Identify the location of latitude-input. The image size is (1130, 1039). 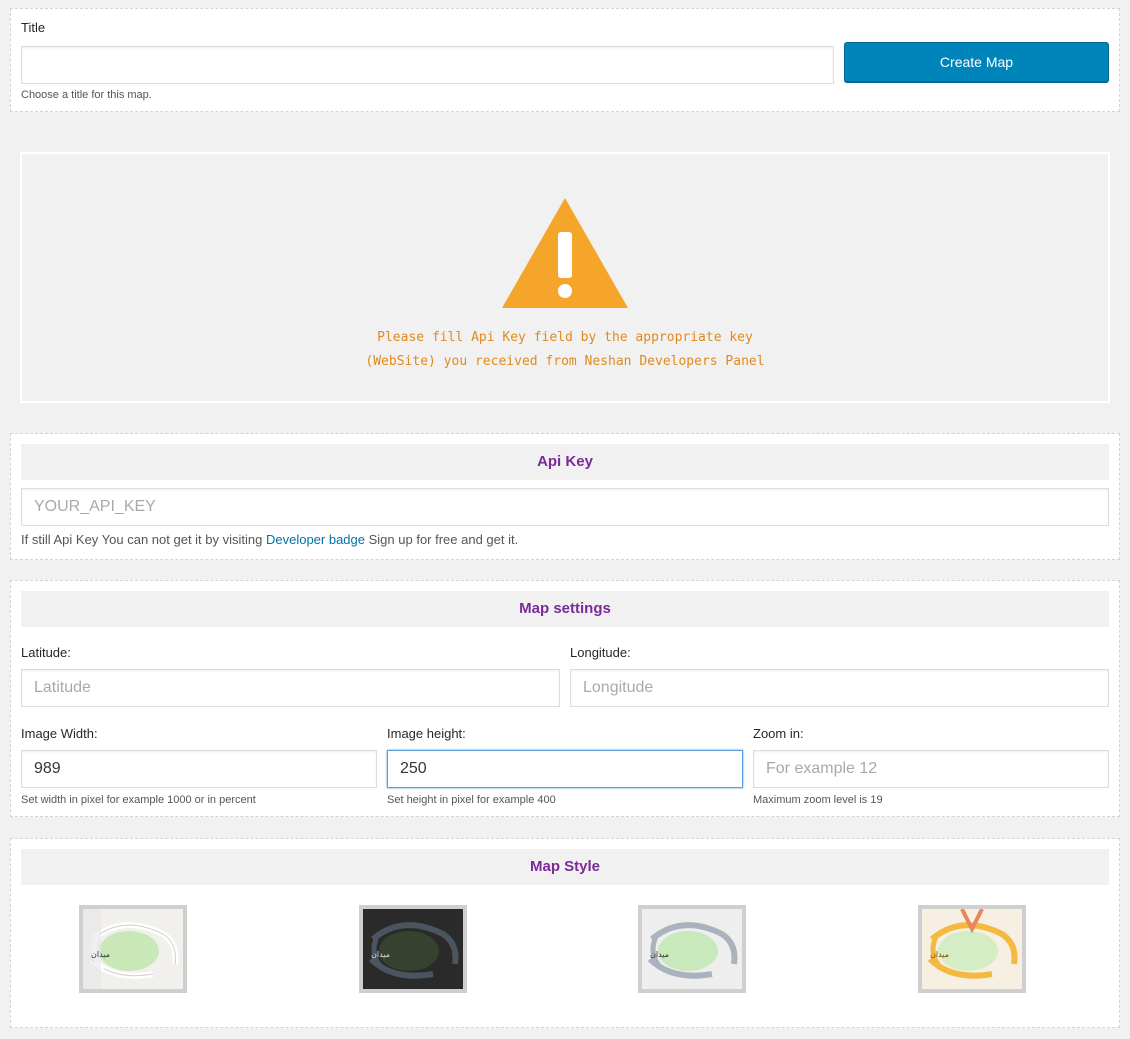
(290, 688).